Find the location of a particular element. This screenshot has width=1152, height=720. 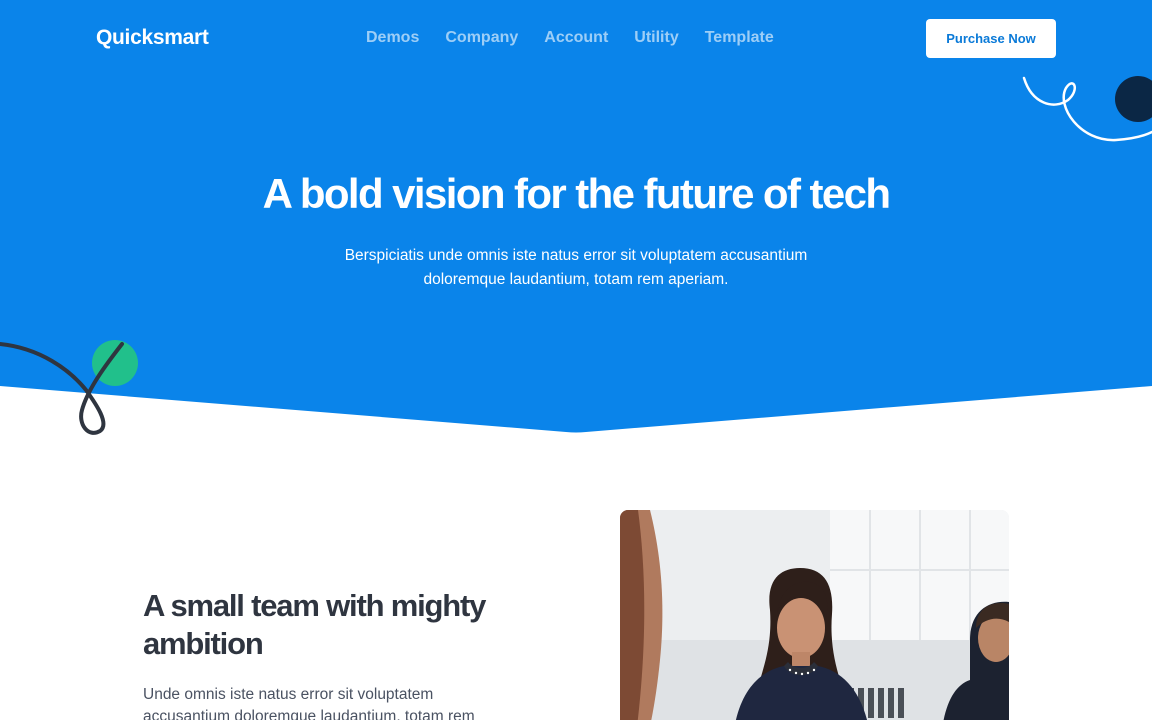

brand-logo: Quicksmart is located at coordinates (152, 38).